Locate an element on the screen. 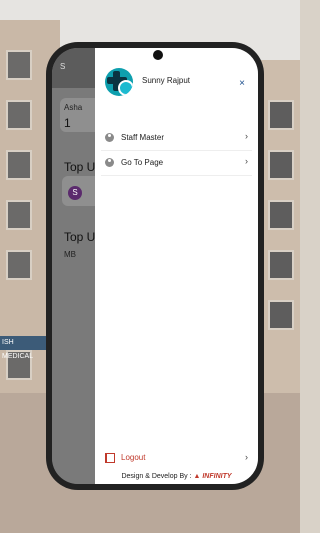  menu-item-go-to-page: Go To Page › is located at coordinates (176, 163).